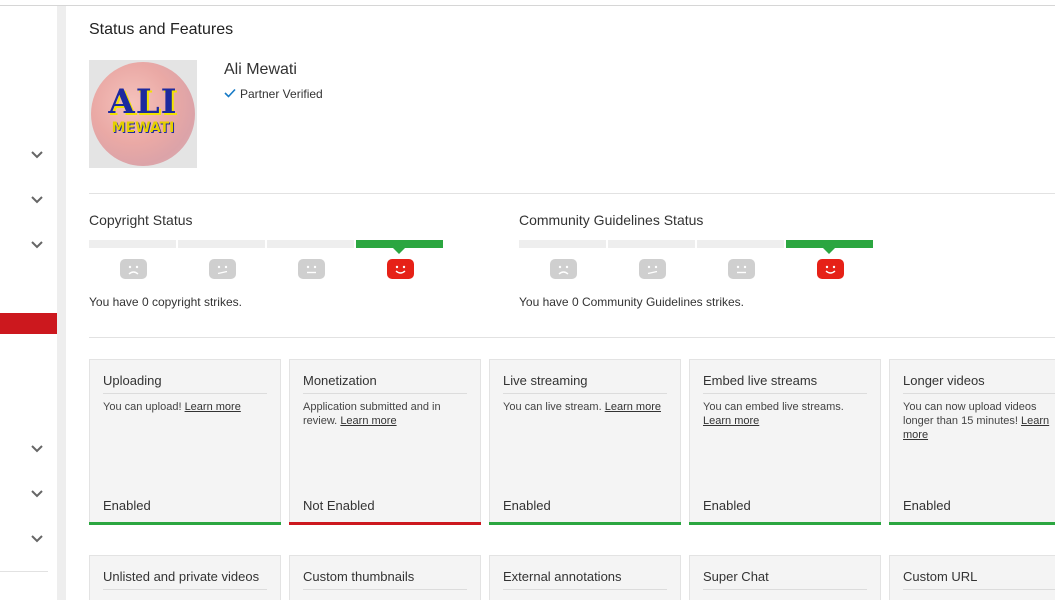  Describe the element at coordinates (940, 576) in the screenshot. I see `feature-title: Custom URL` at that location.